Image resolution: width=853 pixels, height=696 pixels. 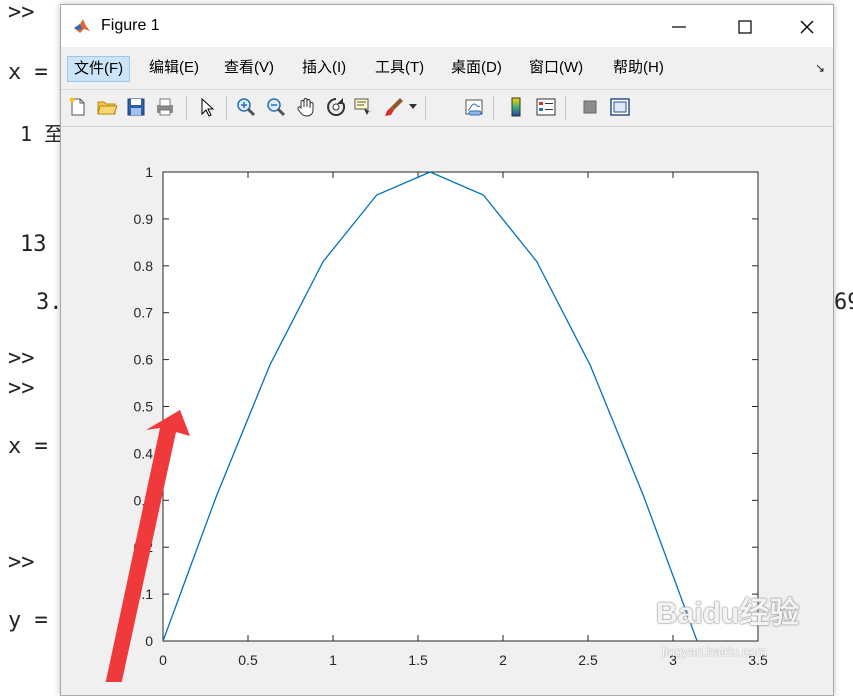 What do you see at coordinates (588, 660) in the screenshot?
I see `x-tick-label: 2.5` at bounding box center [588, 660].